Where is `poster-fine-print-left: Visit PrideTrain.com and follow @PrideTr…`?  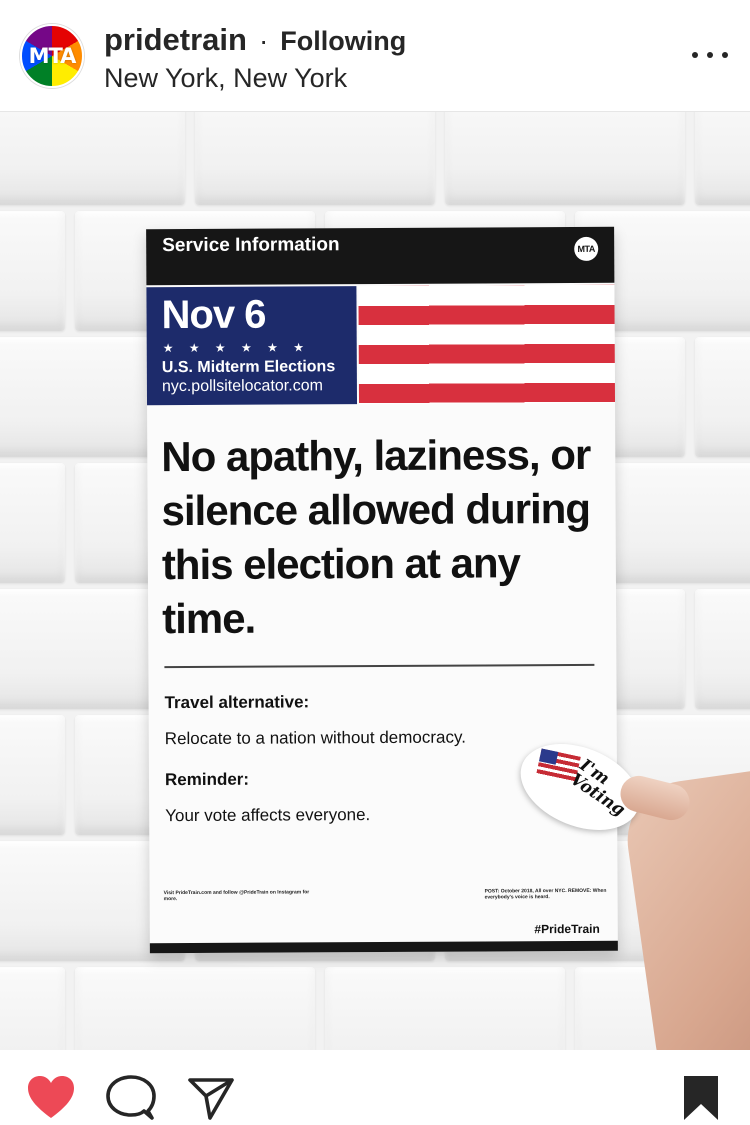
poster-fine-print-left: Visit PrideTrain.com and follow @PrideTr… is located at coordinates (236, 896).